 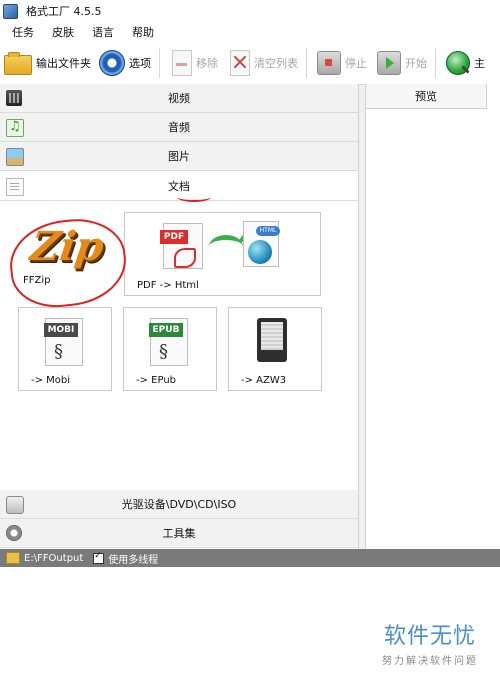 I want to click on window-title: 格式工厂 4.5.5, so click(x=64, y=11).